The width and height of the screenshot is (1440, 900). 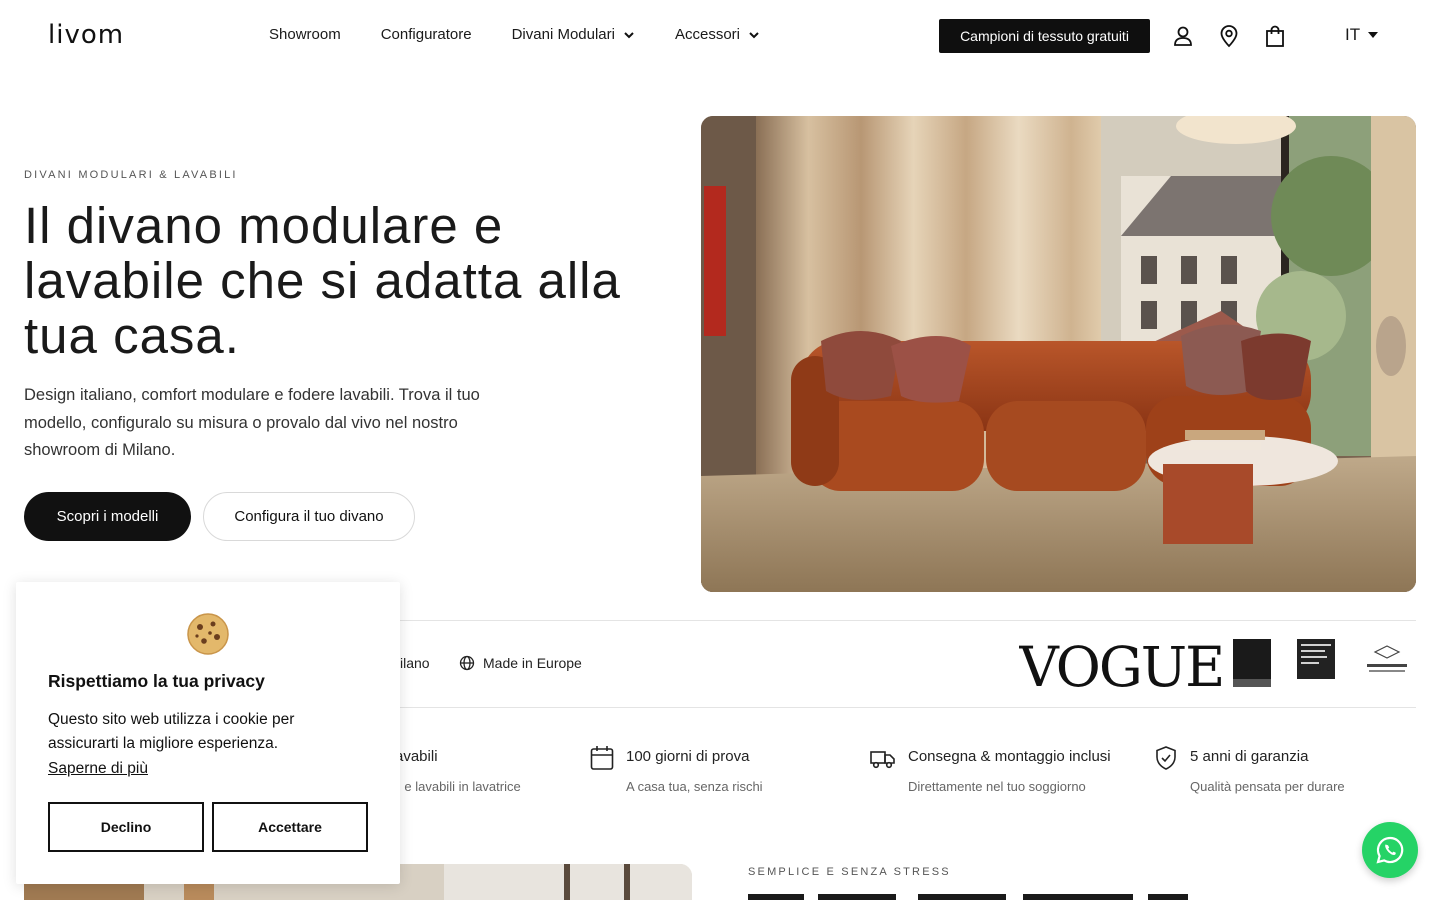 I want to click on logo: livom, so click(x=86, y=35).